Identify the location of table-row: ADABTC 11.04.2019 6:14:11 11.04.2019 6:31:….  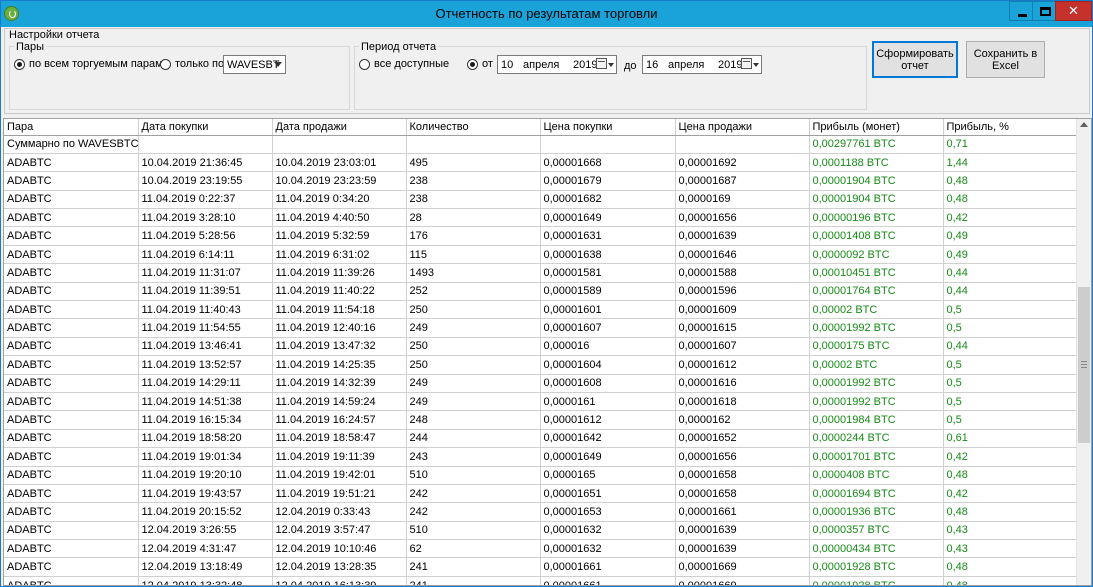
(541, 255).